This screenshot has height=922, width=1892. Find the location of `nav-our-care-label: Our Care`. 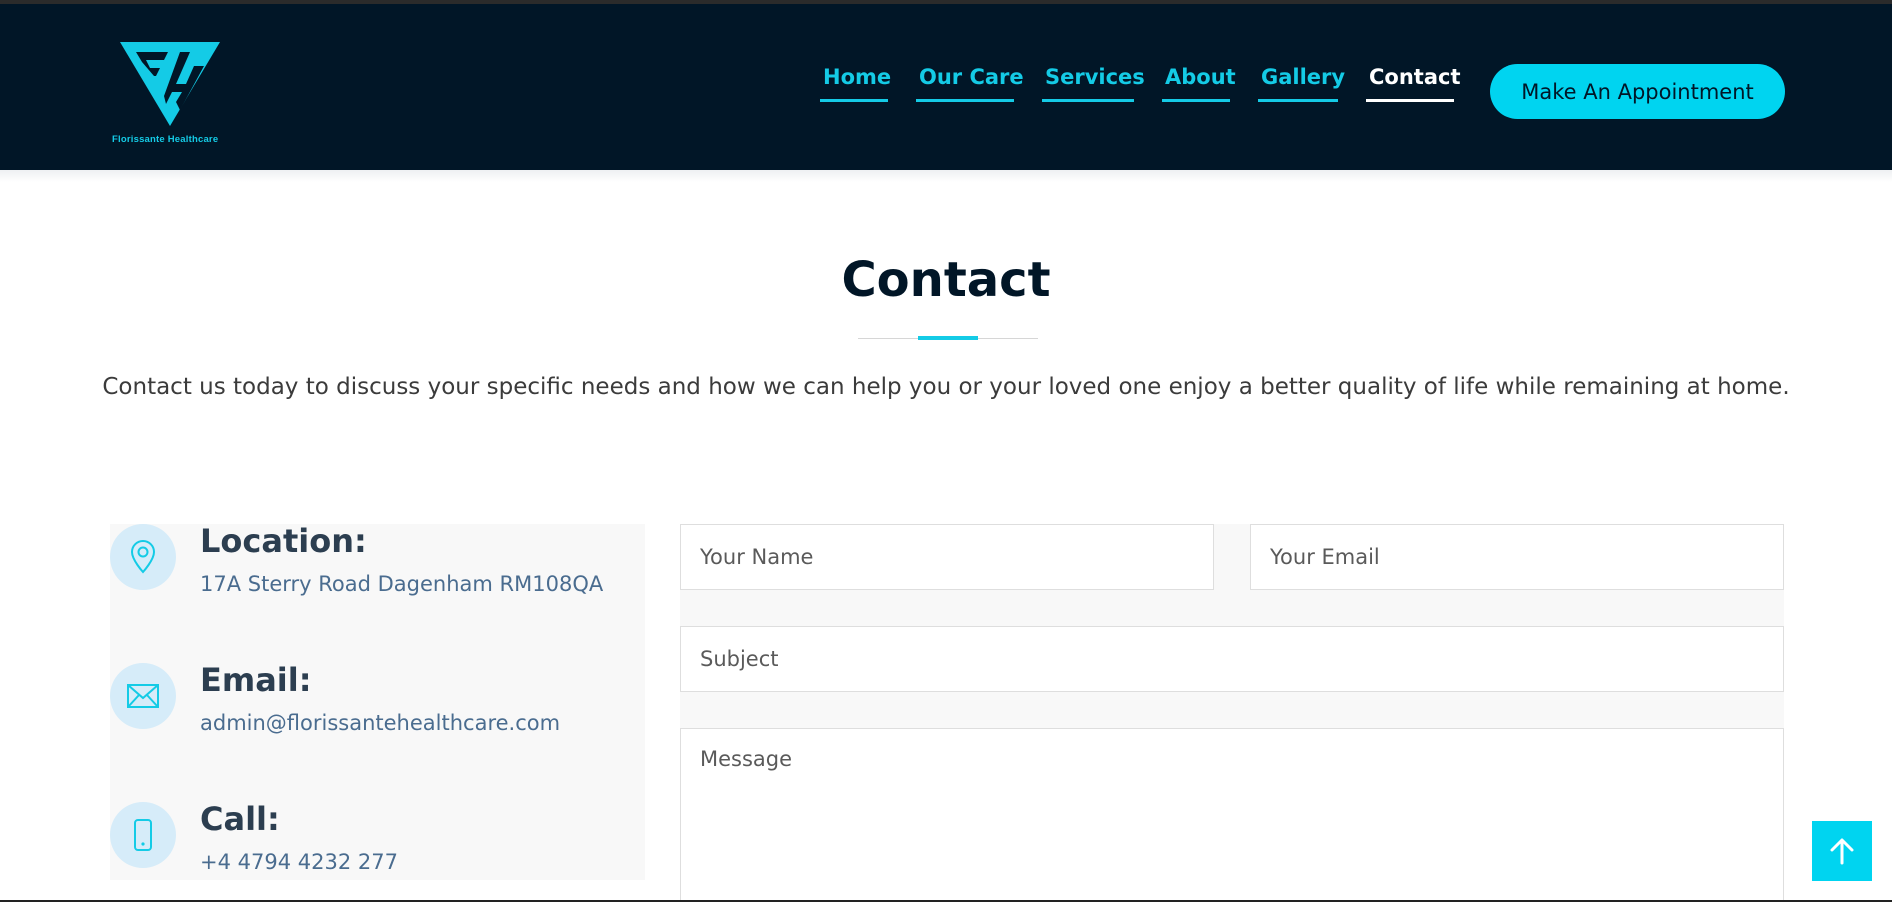

nav-our-care-label: Our Care is located at coordinates (971, 77).